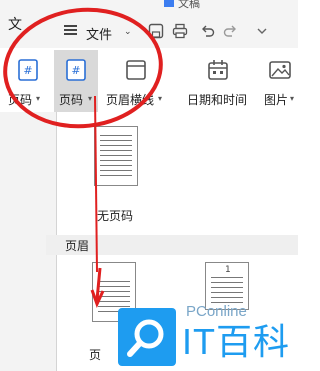 The width and height of the screenshot is (320, 371). Describe the element at coordinates (95, 355) in the screenshot. I see `header-option-label-partial: 页` at that location.